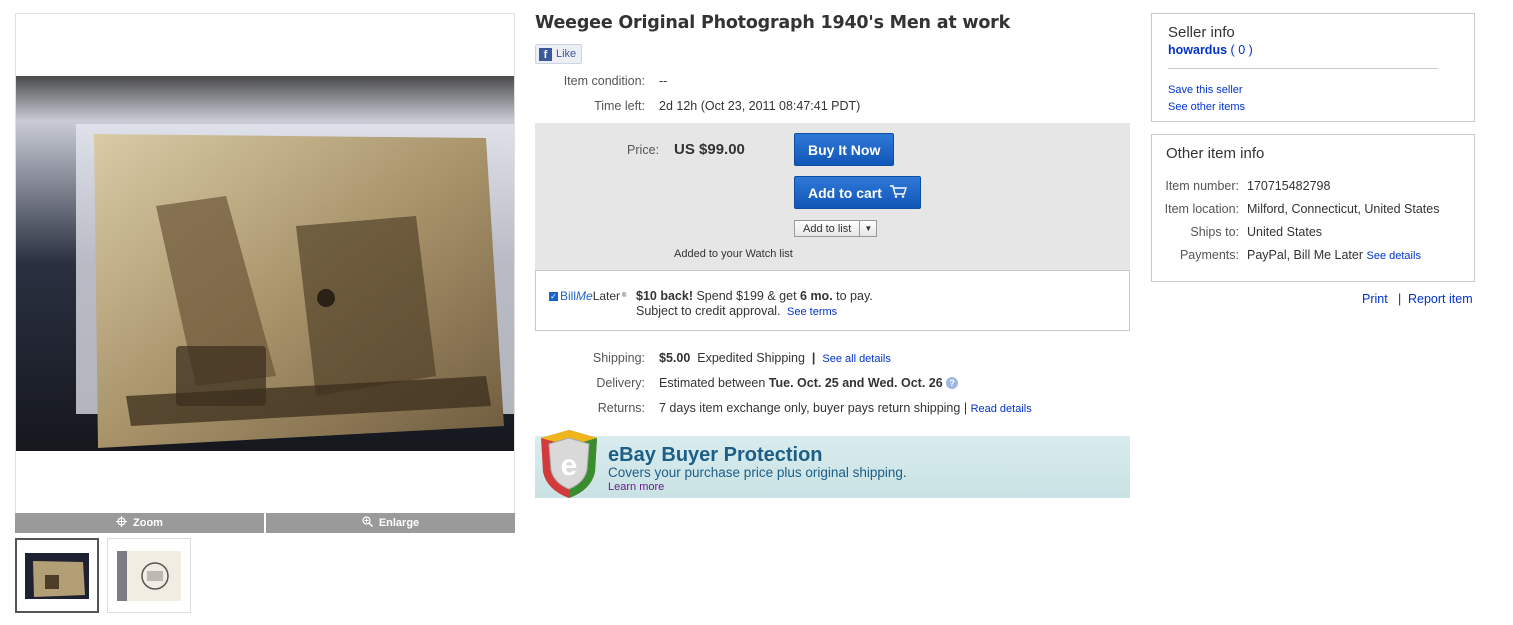 This screenshot has height=625, width=1513. What do you see at coordinates (1241, 50) in the screenshot?
I see `seller-feedback-score: 0` at bounding box center [1241, 50].